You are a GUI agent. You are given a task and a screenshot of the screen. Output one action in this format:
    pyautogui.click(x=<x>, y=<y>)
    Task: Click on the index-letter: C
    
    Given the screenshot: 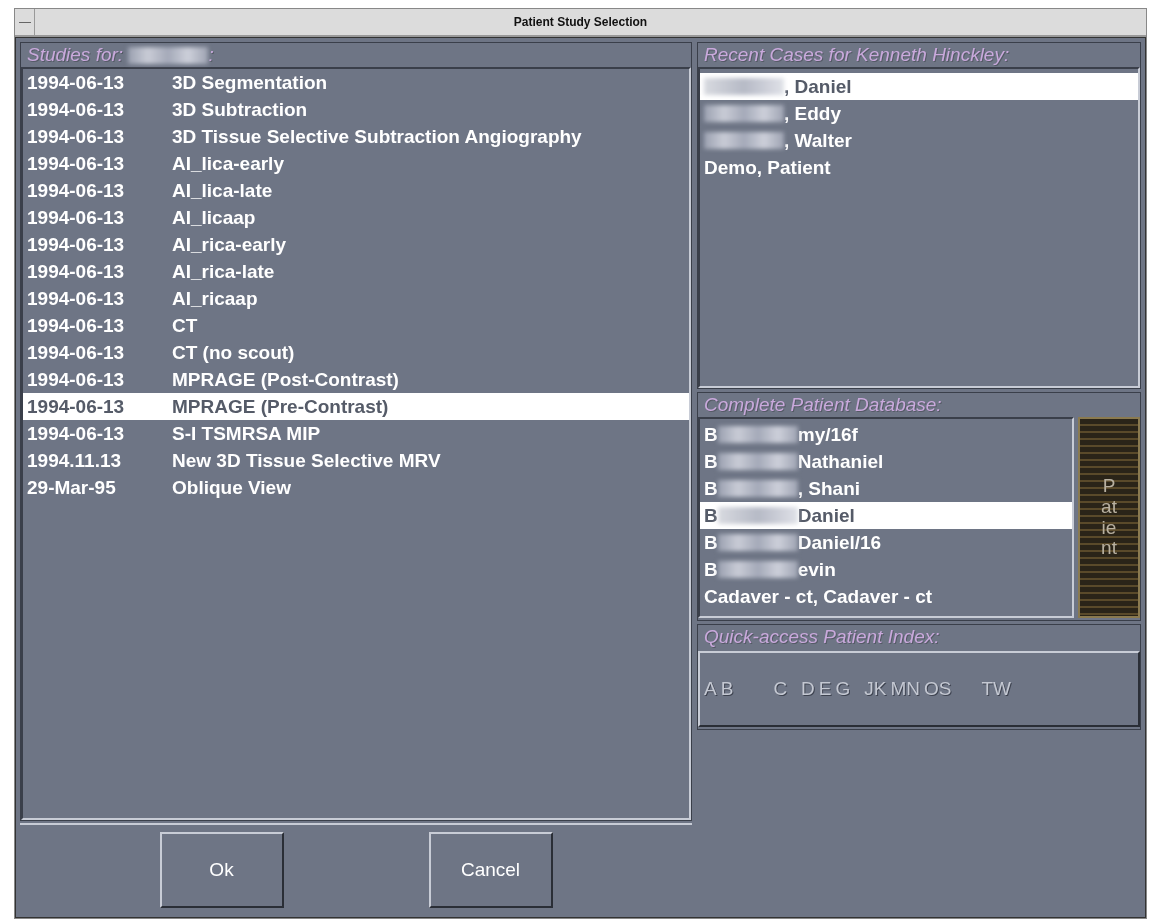 What is the action you would take?
    pyautogui.click(x=780, y=689)
    